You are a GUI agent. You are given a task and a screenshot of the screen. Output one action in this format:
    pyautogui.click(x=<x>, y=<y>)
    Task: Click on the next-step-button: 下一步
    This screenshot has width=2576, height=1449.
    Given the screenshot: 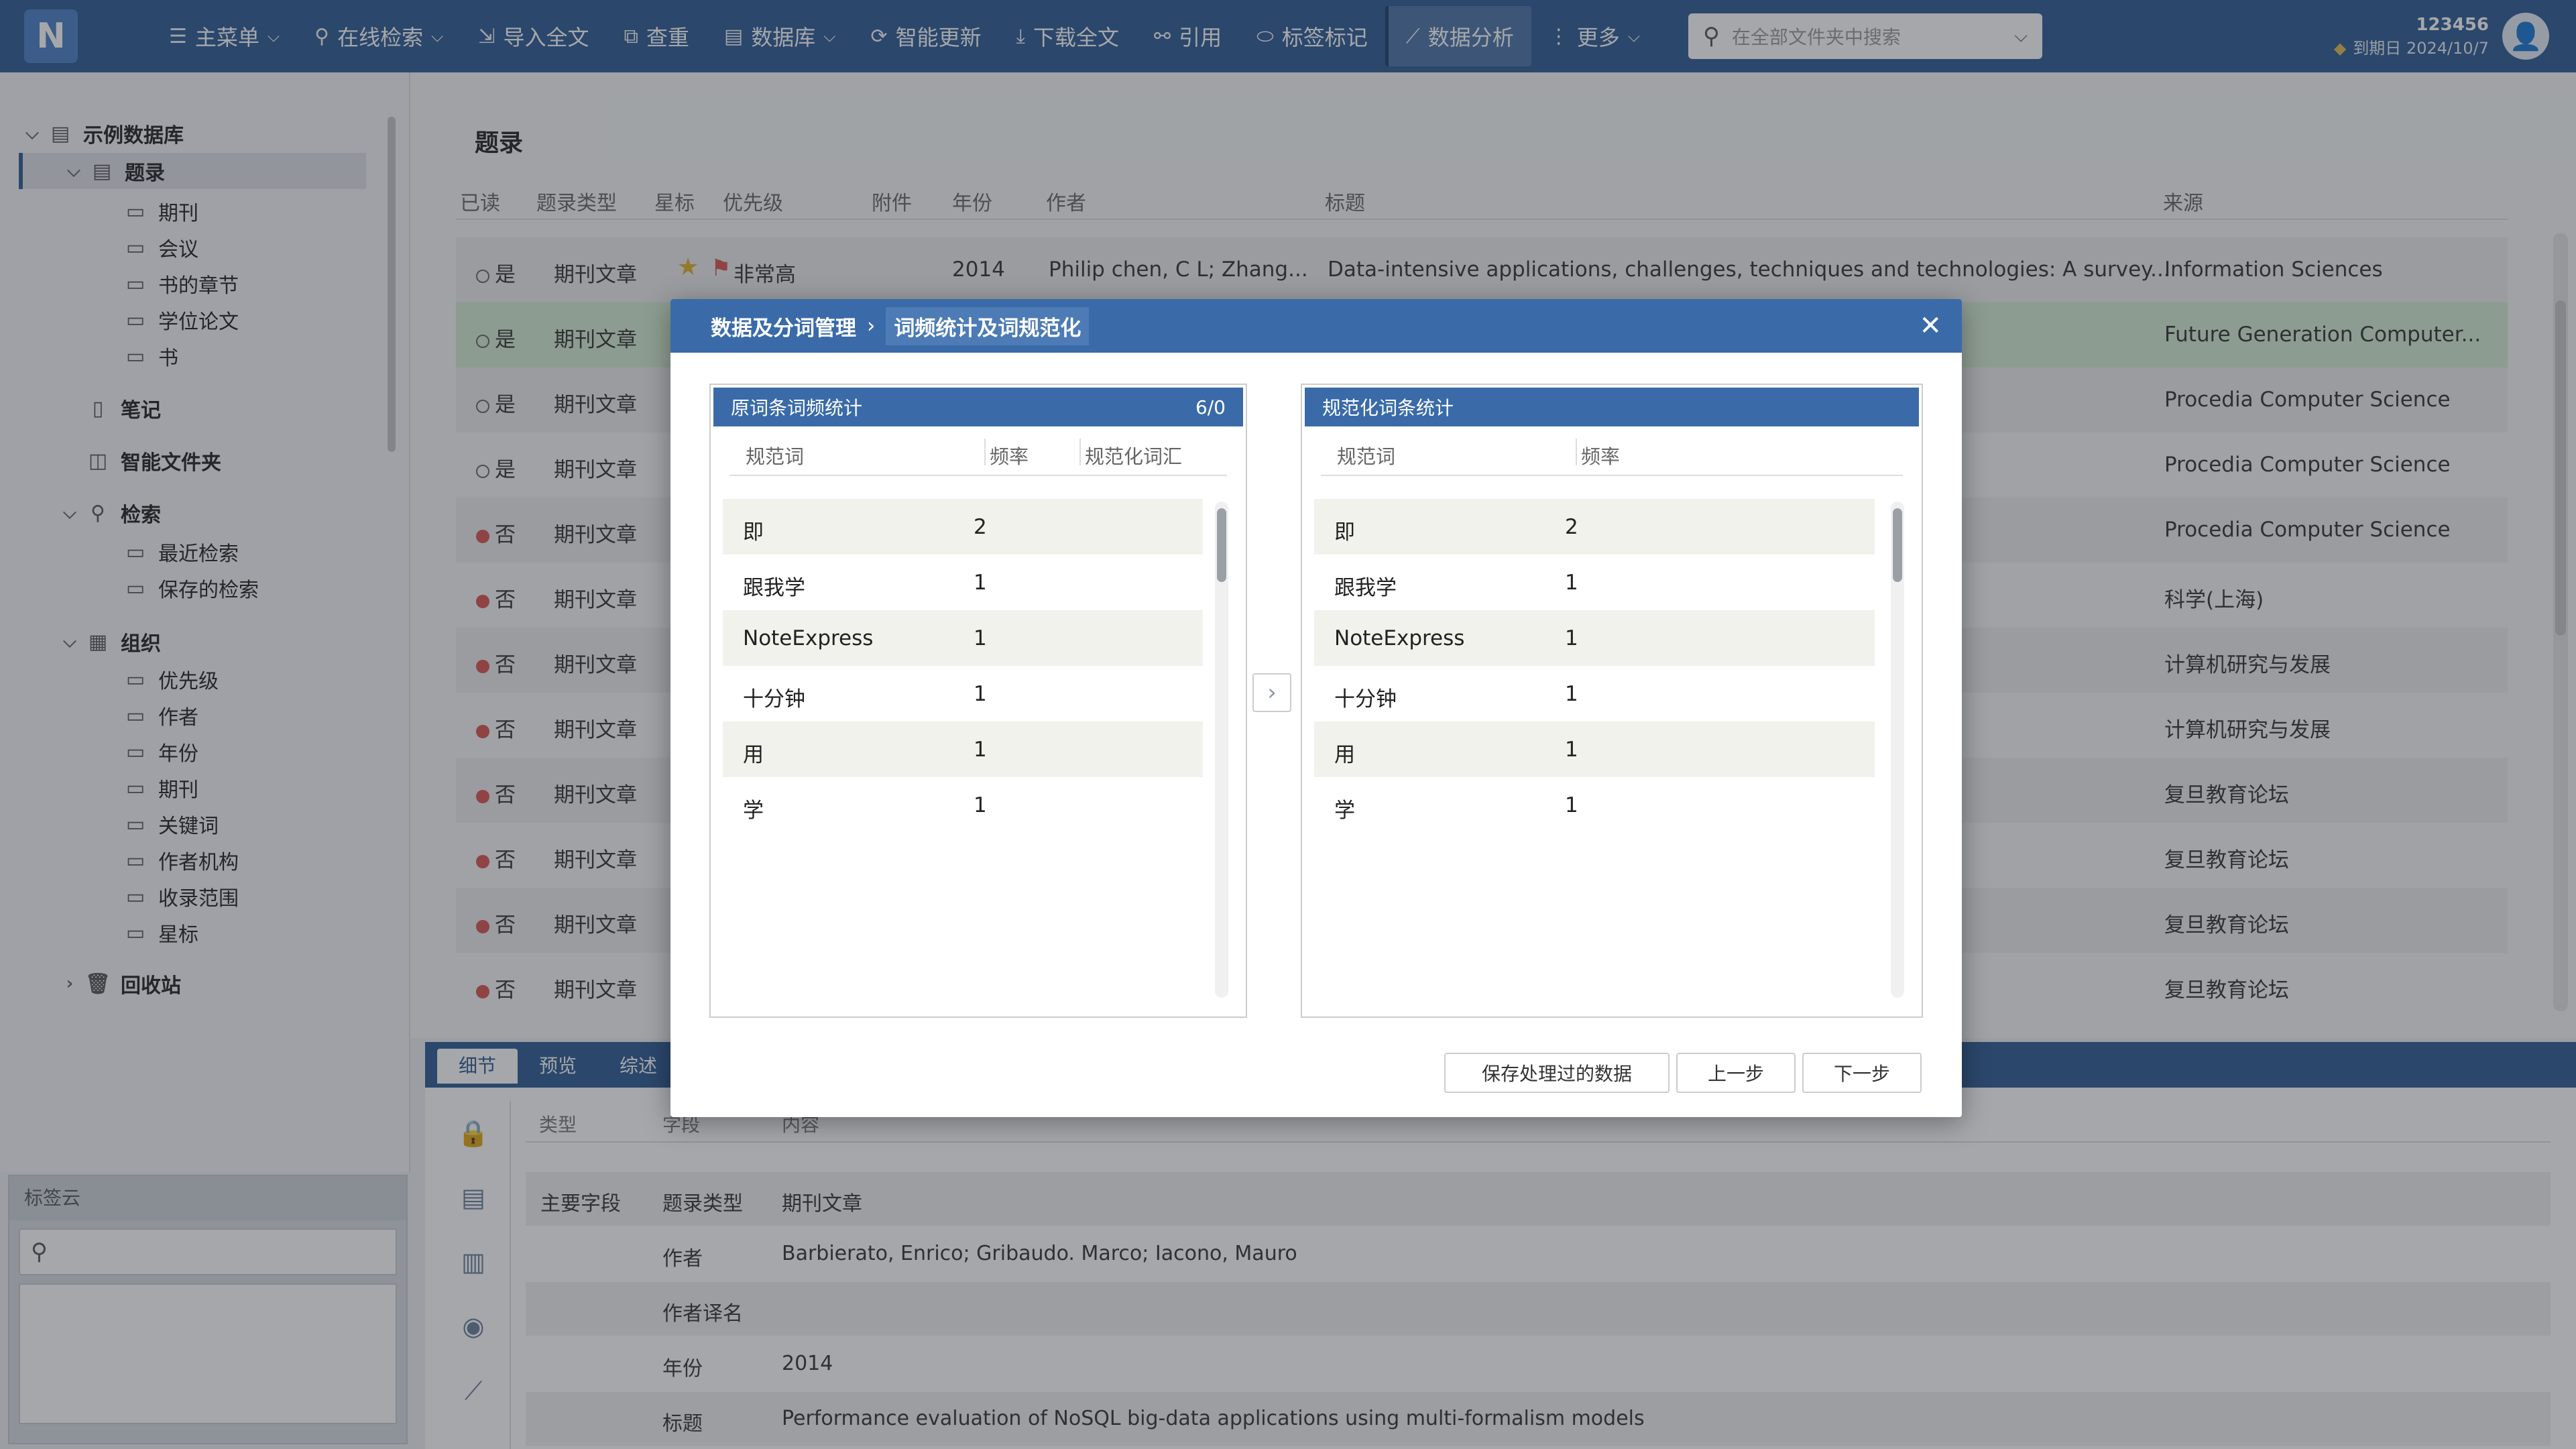 What is the action you would take?
    pyautogui.click(x=1862, y=1073)
    